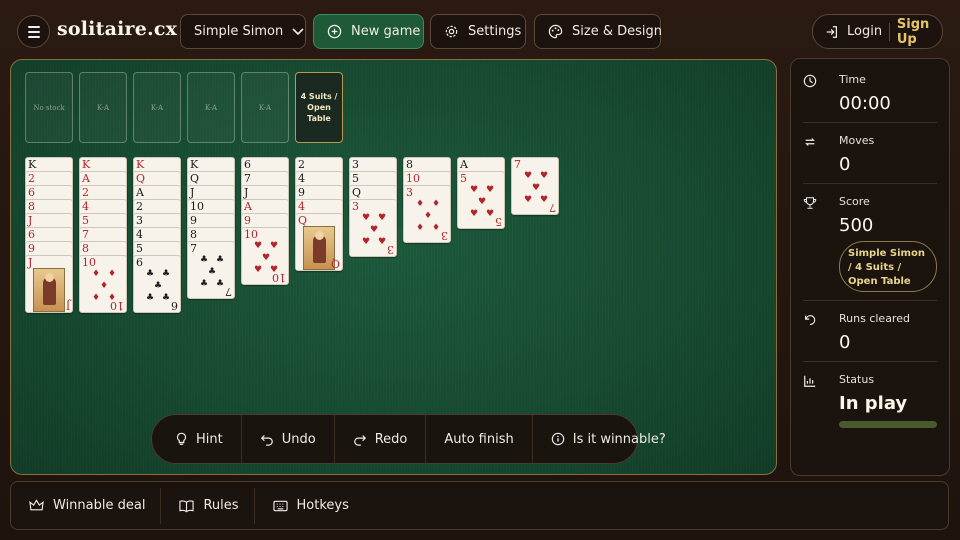  What do you see at coordinates (140, 164) in the screenshot?
I see `card-rank: K` at bounding box center [140, 164].